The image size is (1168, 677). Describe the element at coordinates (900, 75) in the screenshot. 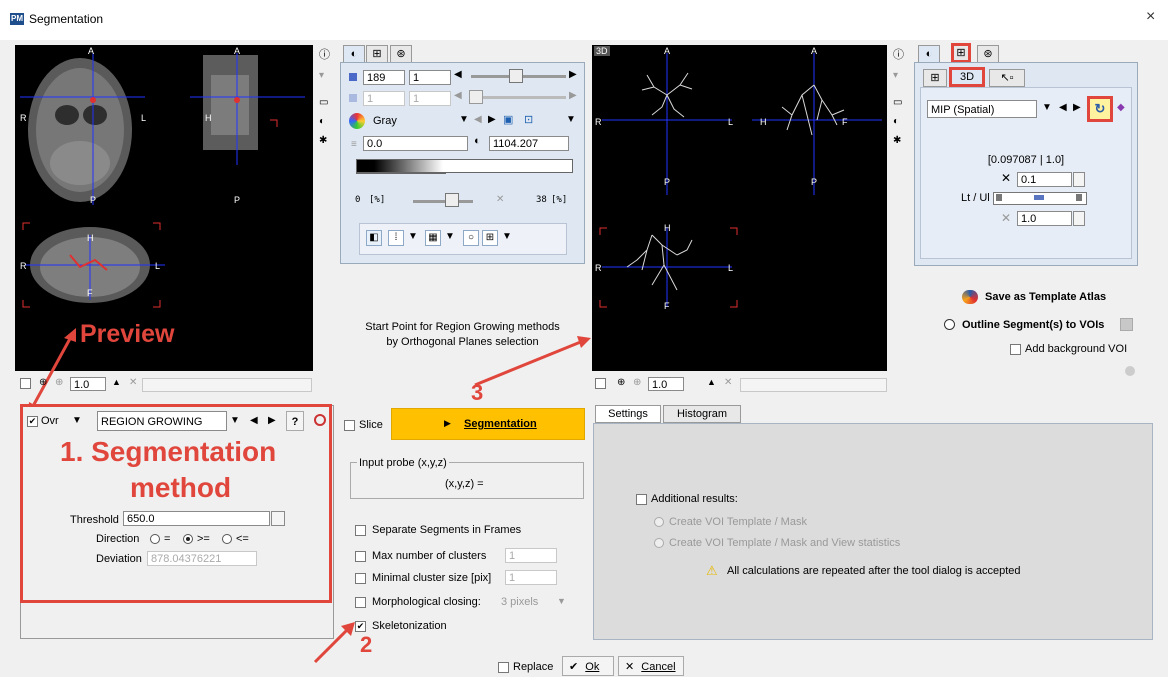

I see `arrow-down-icon-2: ▾` at that location.